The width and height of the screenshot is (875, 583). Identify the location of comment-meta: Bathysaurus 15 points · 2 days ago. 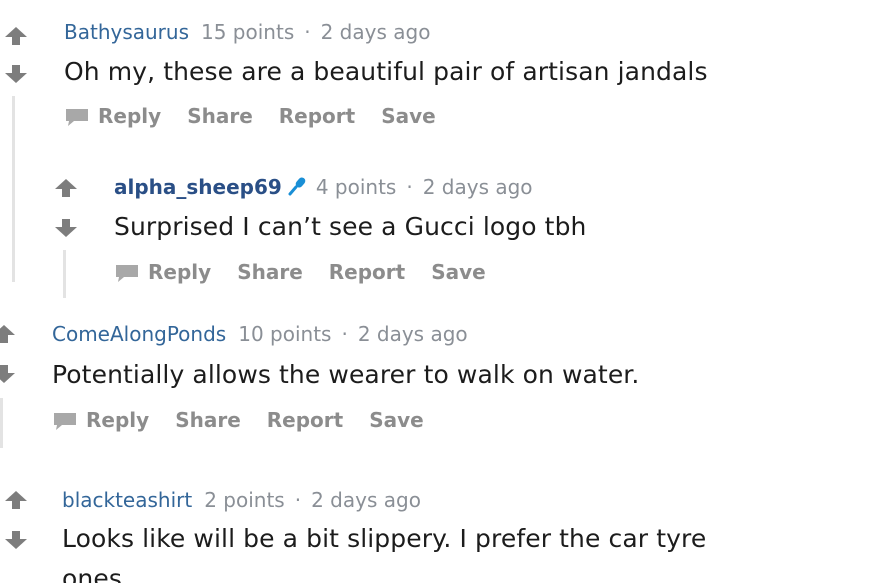
(247, 32).